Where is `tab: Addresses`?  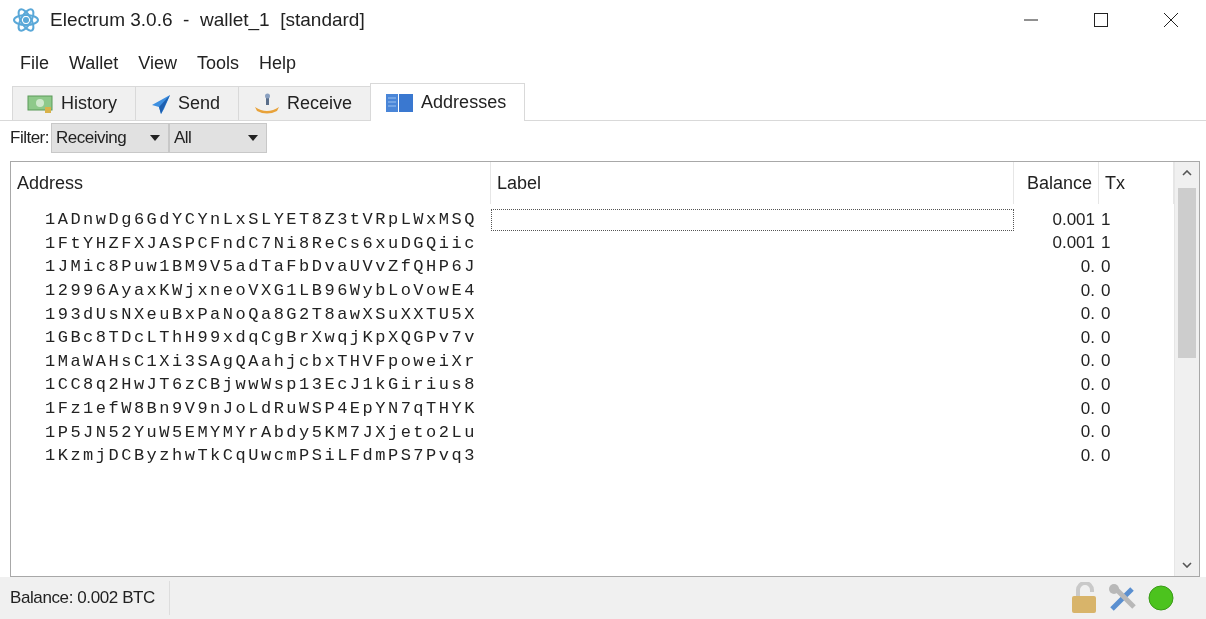
tab: Addresses is located at coordinates (448, 102).